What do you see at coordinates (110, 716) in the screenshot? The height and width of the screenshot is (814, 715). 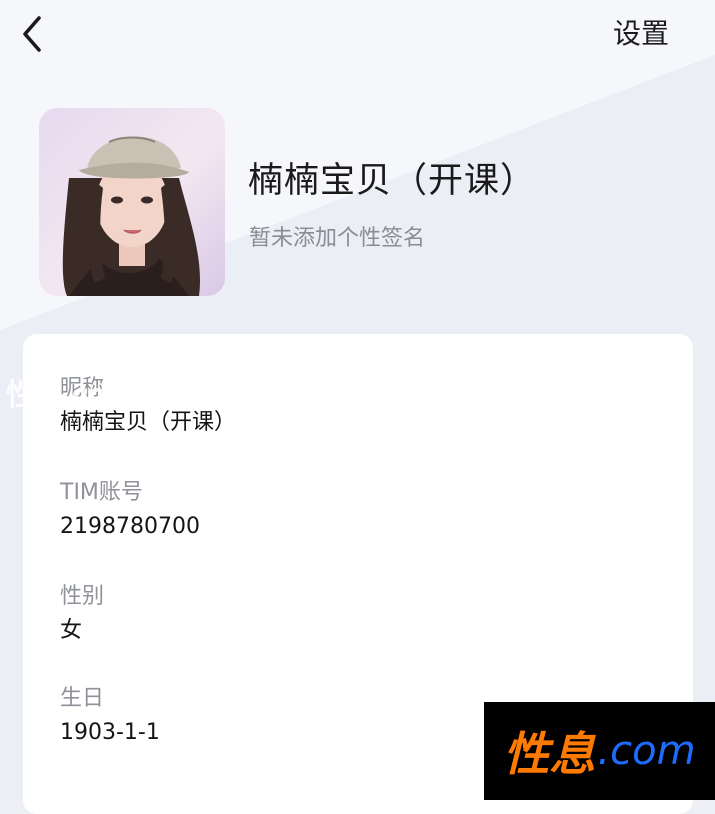 I see `field-birthday: 生日 1903-1-1` at bounding box center [110, 716].